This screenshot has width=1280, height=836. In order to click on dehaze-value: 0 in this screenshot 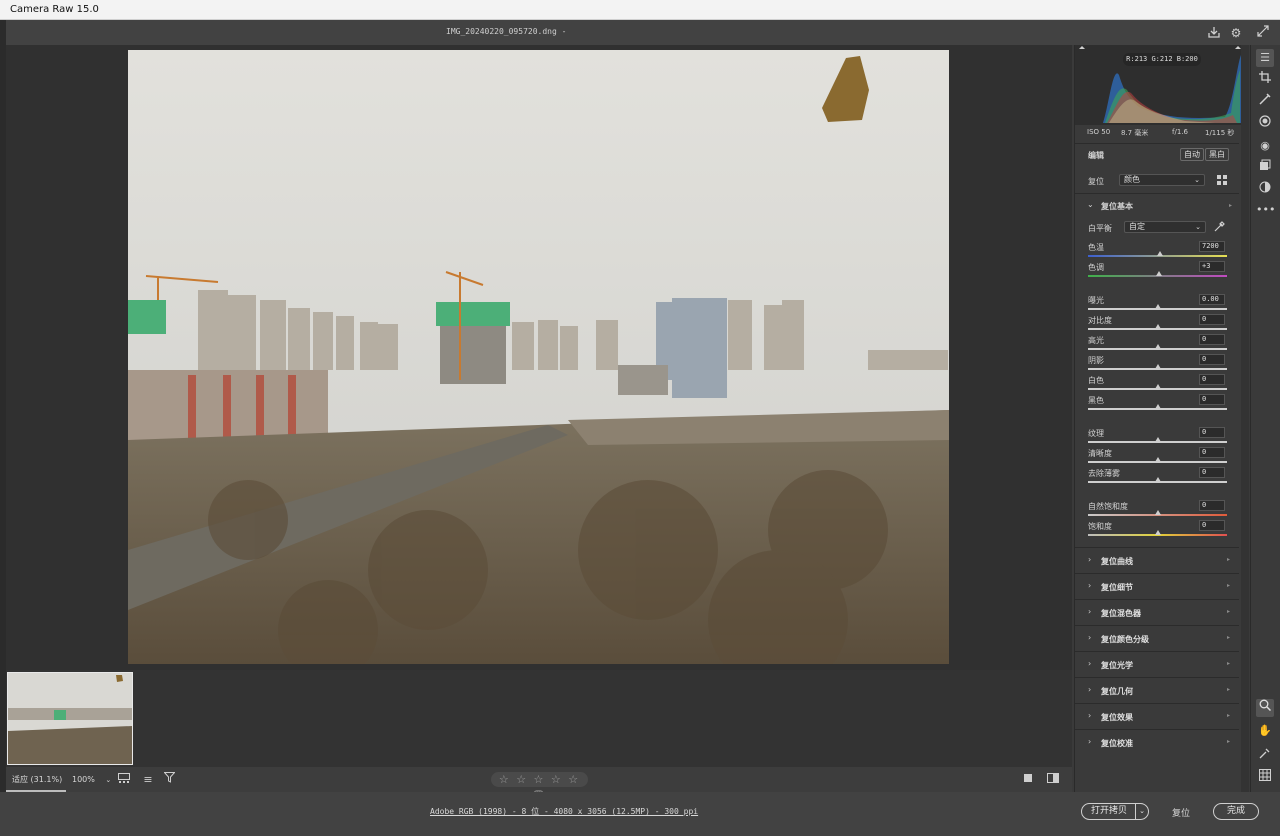, I will do `click(1212, 472)`.